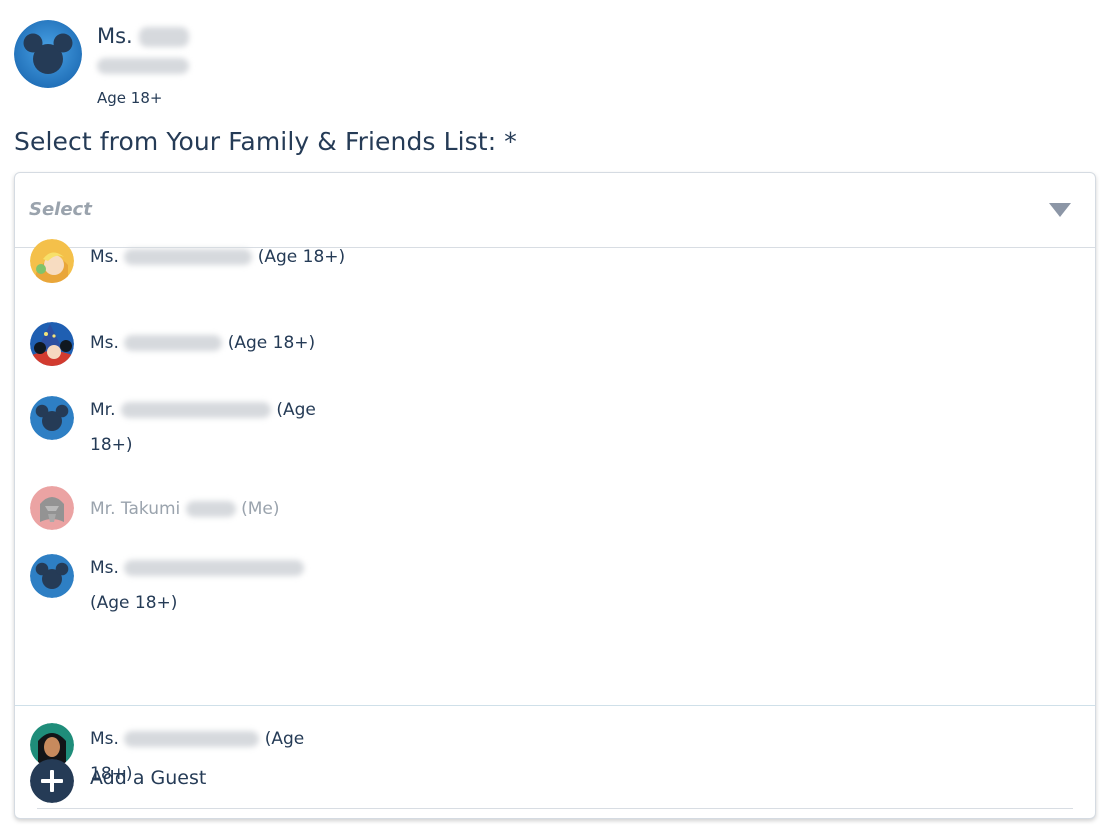 This screenshot has height=835, width=1111. I want to click on sorcerer-mickey-icon, so click(52, 344).